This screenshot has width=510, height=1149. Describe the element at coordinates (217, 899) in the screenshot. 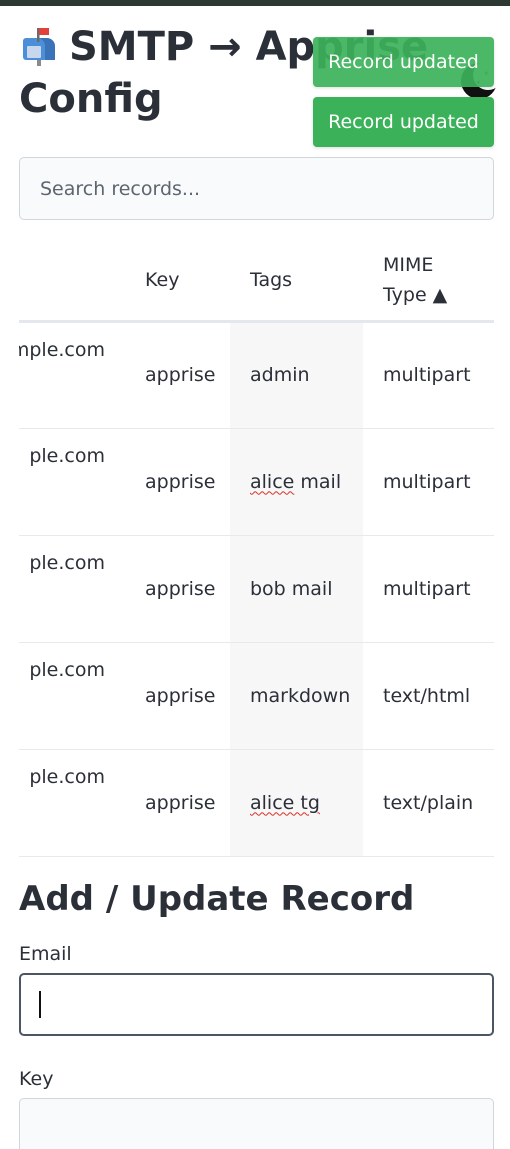

I see `form-title: Add / Update Record` at that location.